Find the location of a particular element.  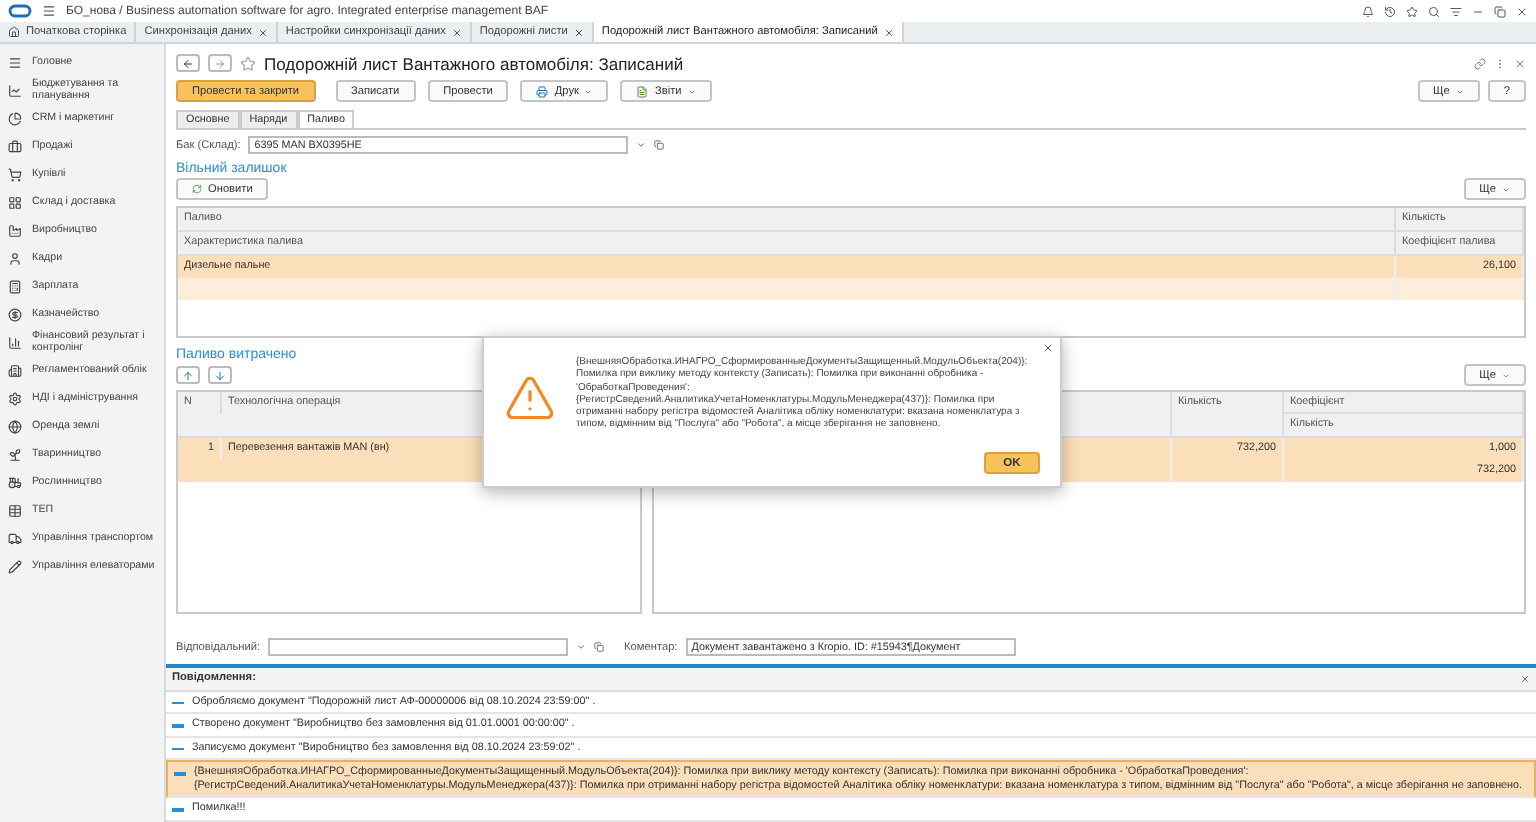

logo-icon is located at coordinates (20, 11).